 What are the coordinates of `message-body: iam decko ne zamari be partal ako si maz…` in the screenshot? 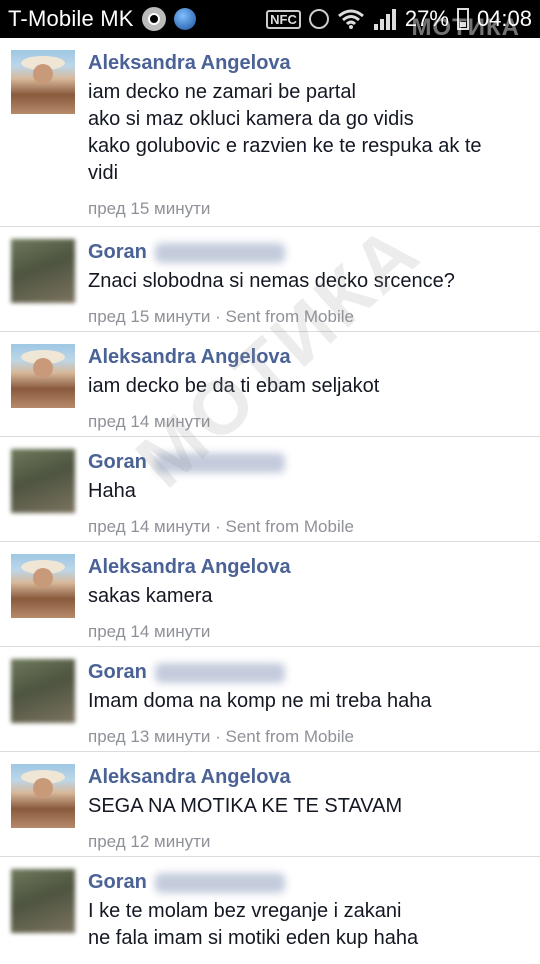 It's located at (314, 133).